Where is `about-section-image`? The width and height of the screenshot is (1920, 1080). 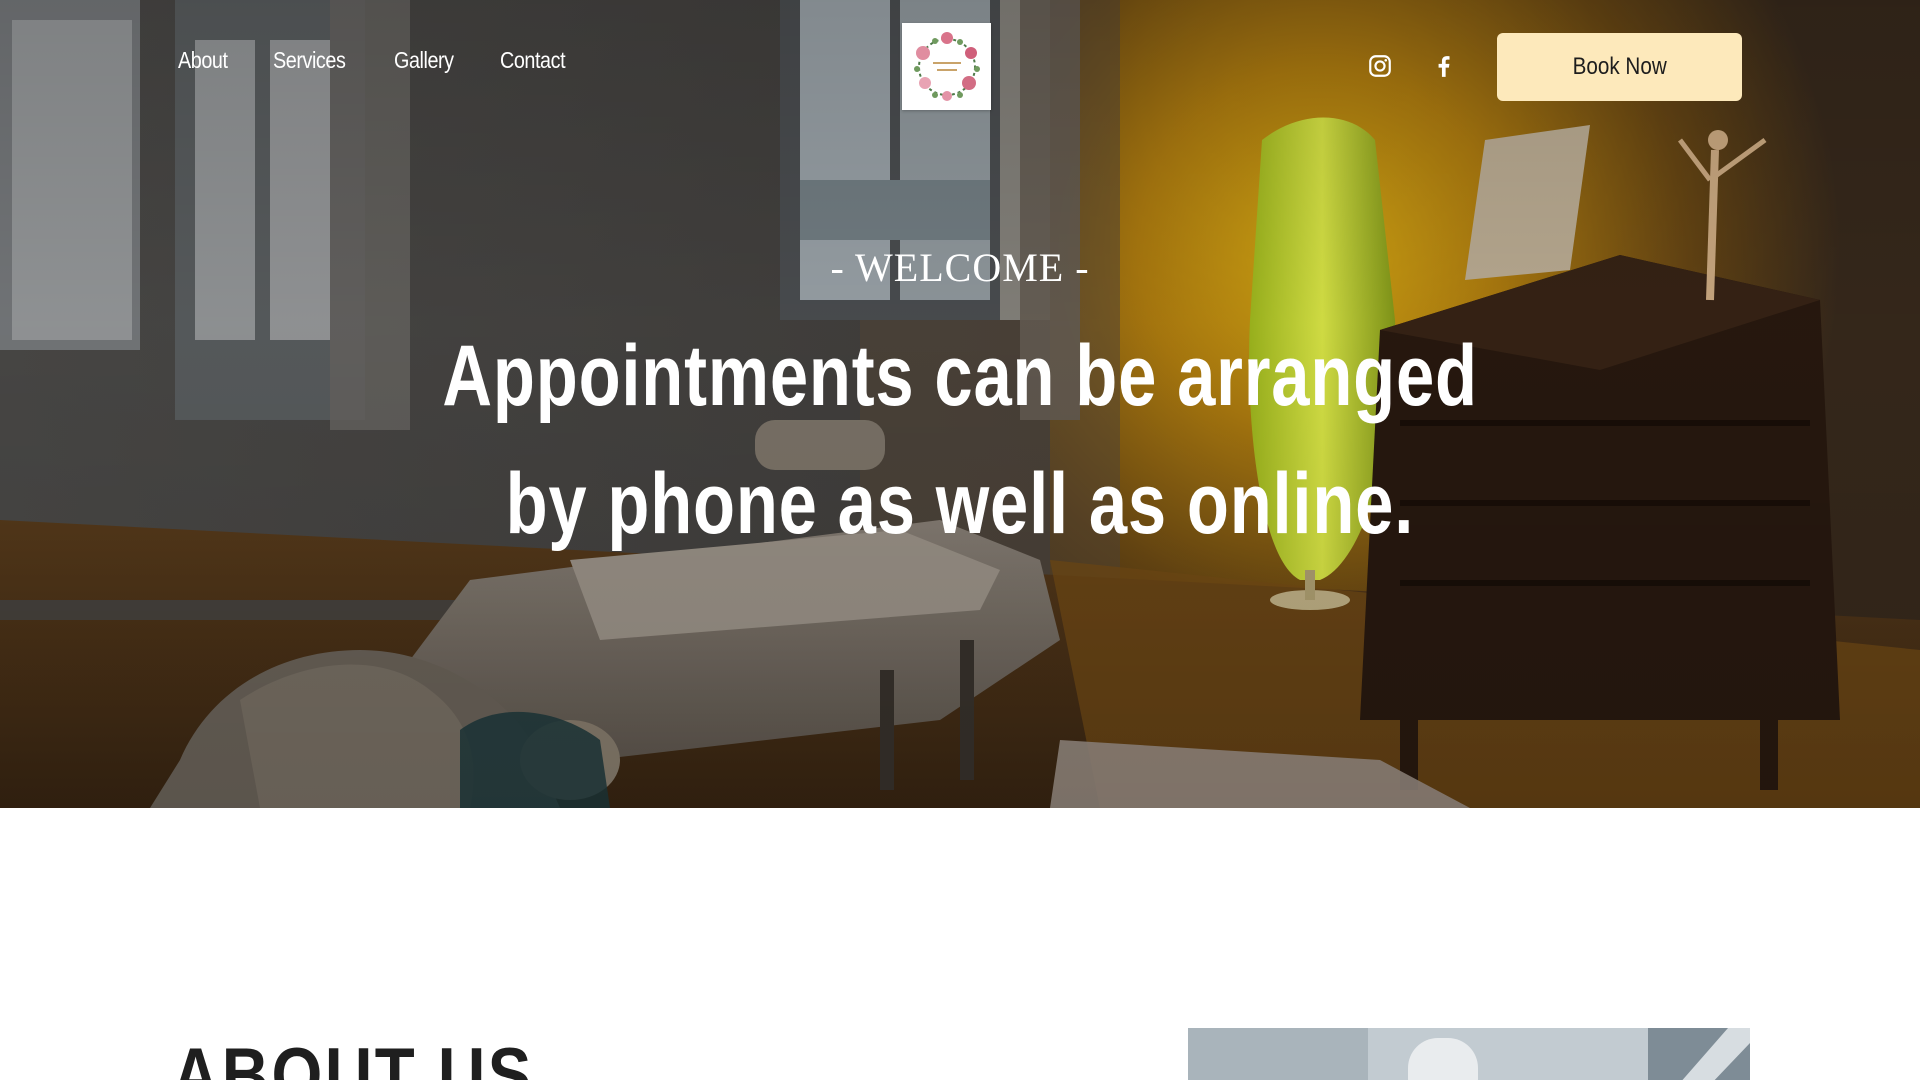
about-section-image is located at coordinates (1469, 1054).